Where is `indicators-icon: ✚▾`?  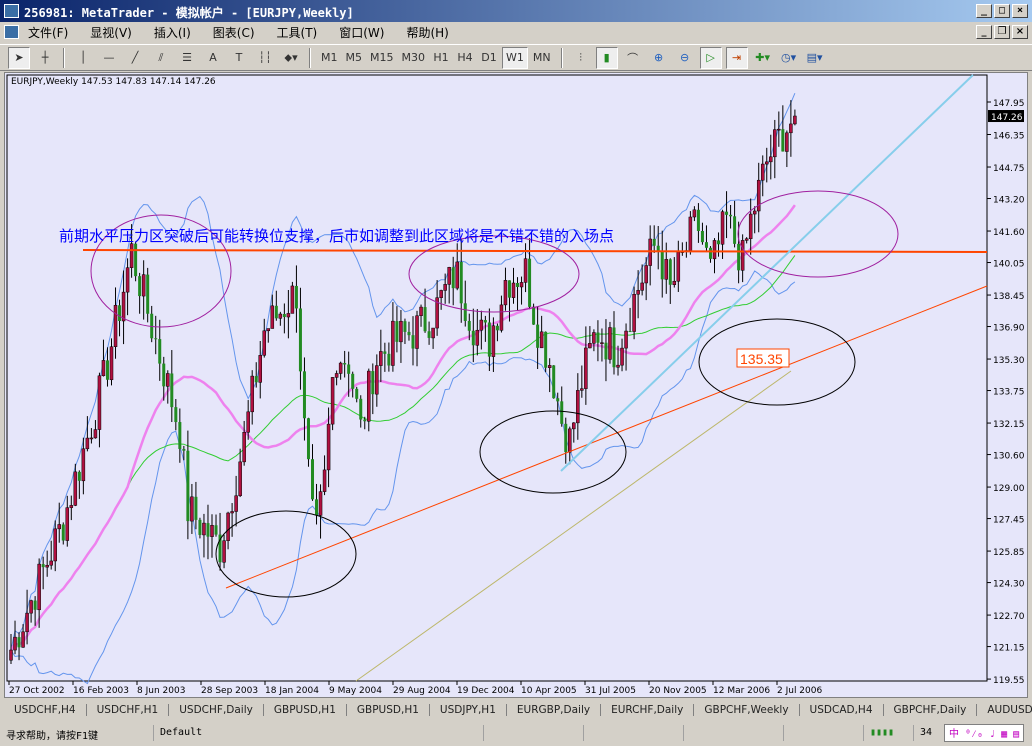
indicators-icon: ✚▾ is located at coordinates (763, 58).